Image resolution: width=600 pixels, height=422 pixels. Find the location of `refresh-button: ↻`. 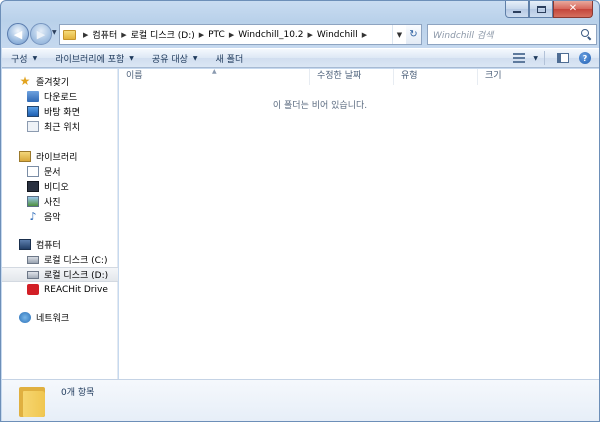

refresh-button: ↻ is located at coordinates (414, 34).